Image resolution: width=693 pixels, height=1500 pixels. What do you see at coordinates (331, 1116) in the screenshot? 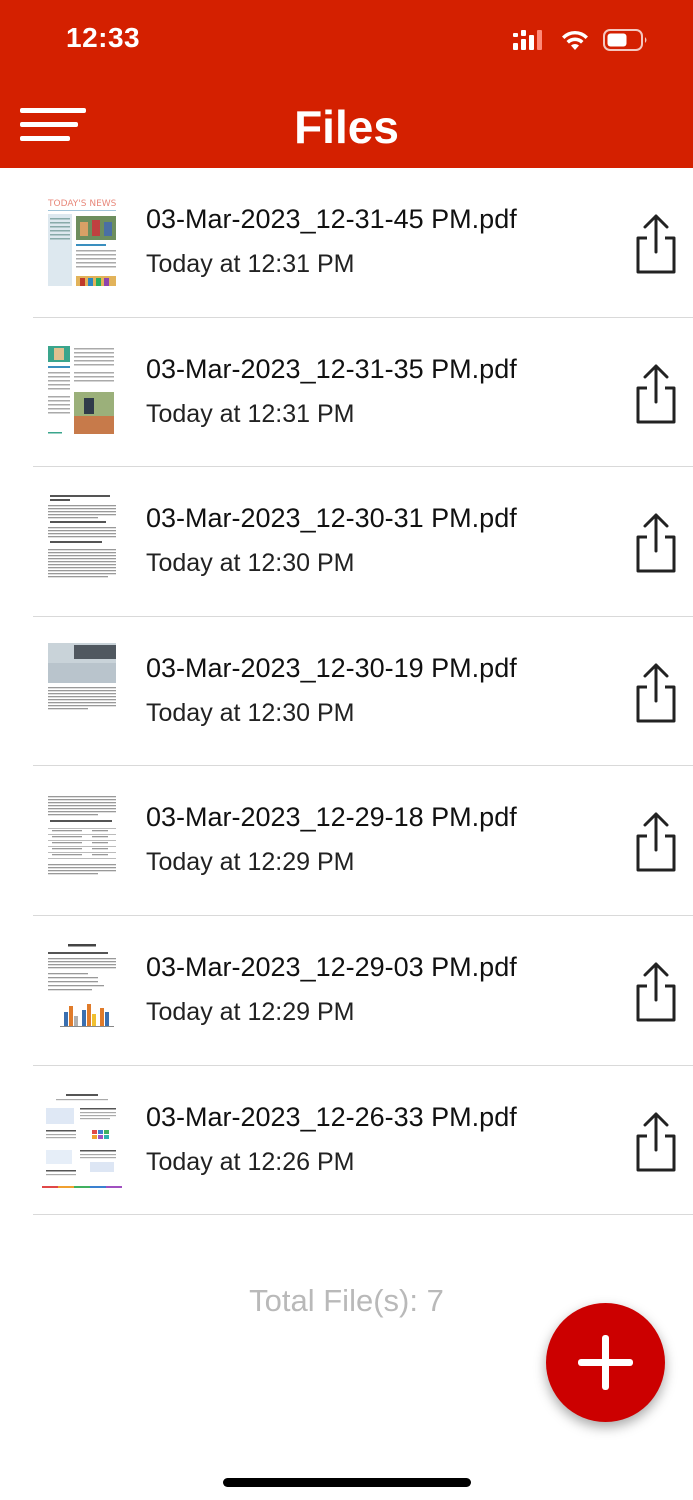
I see `file-name: 03-Mar-2023_12-26-33 PM.pdf` at bounding box center [331, 1116].